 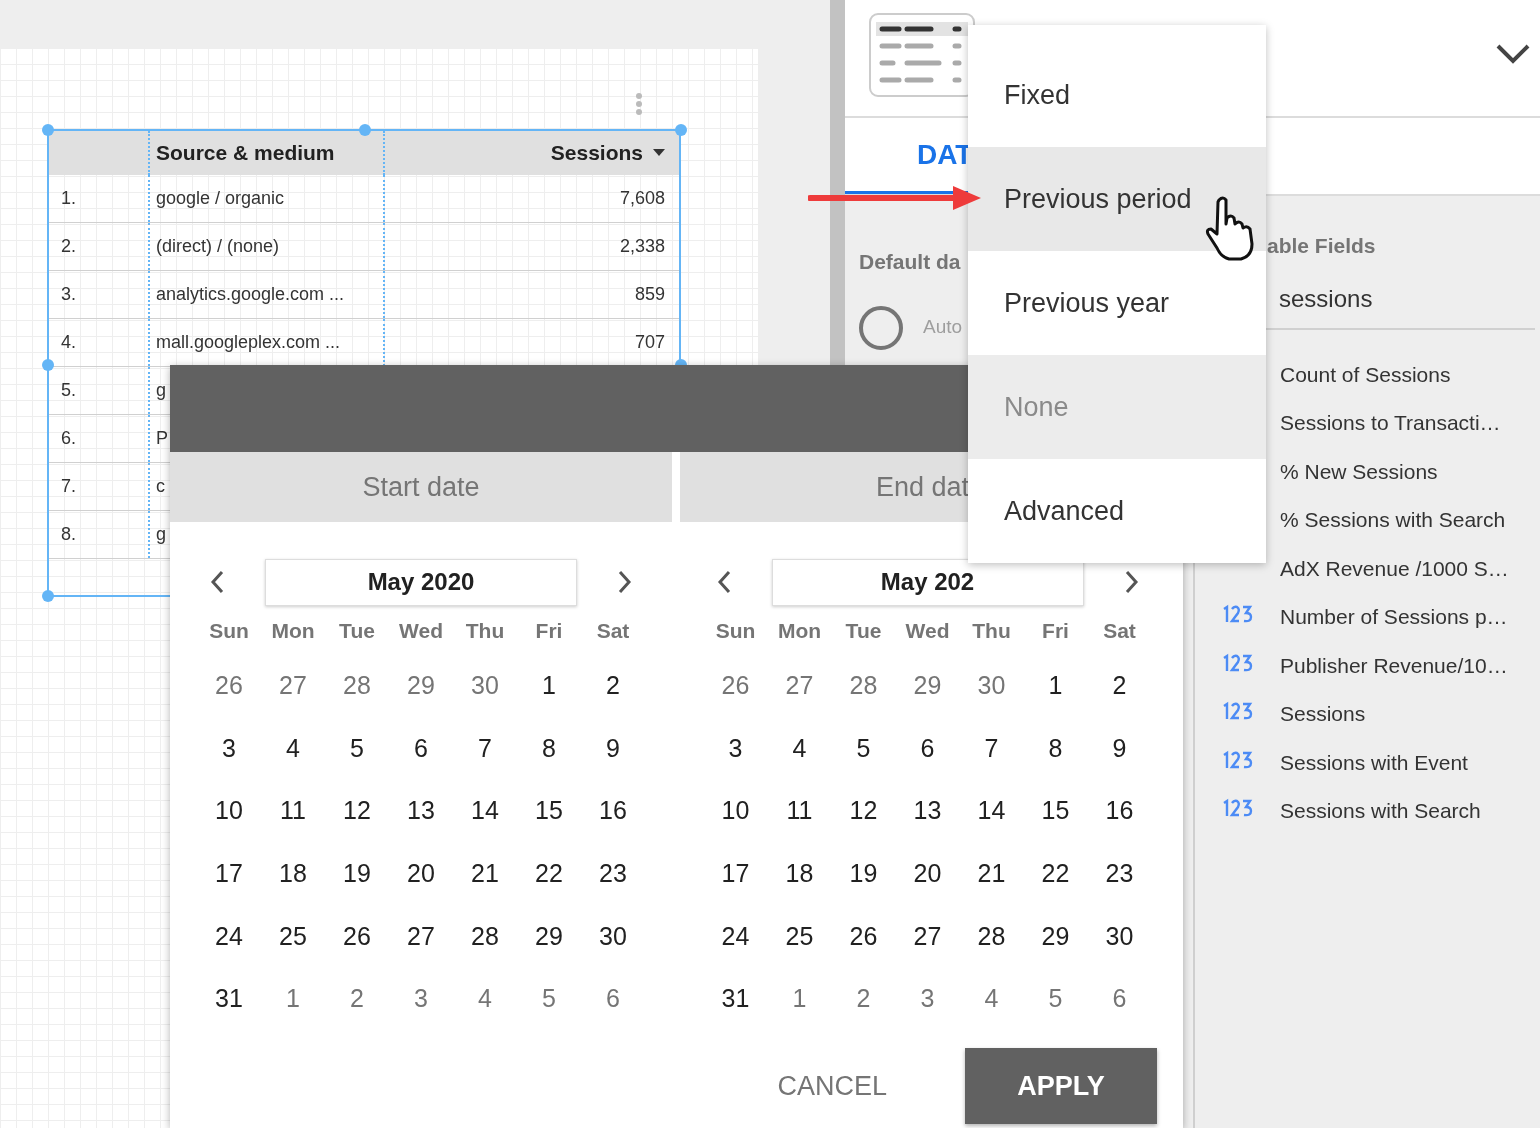 I want to click on field-row: Sessions with Search, so click(x=1367, y=810).